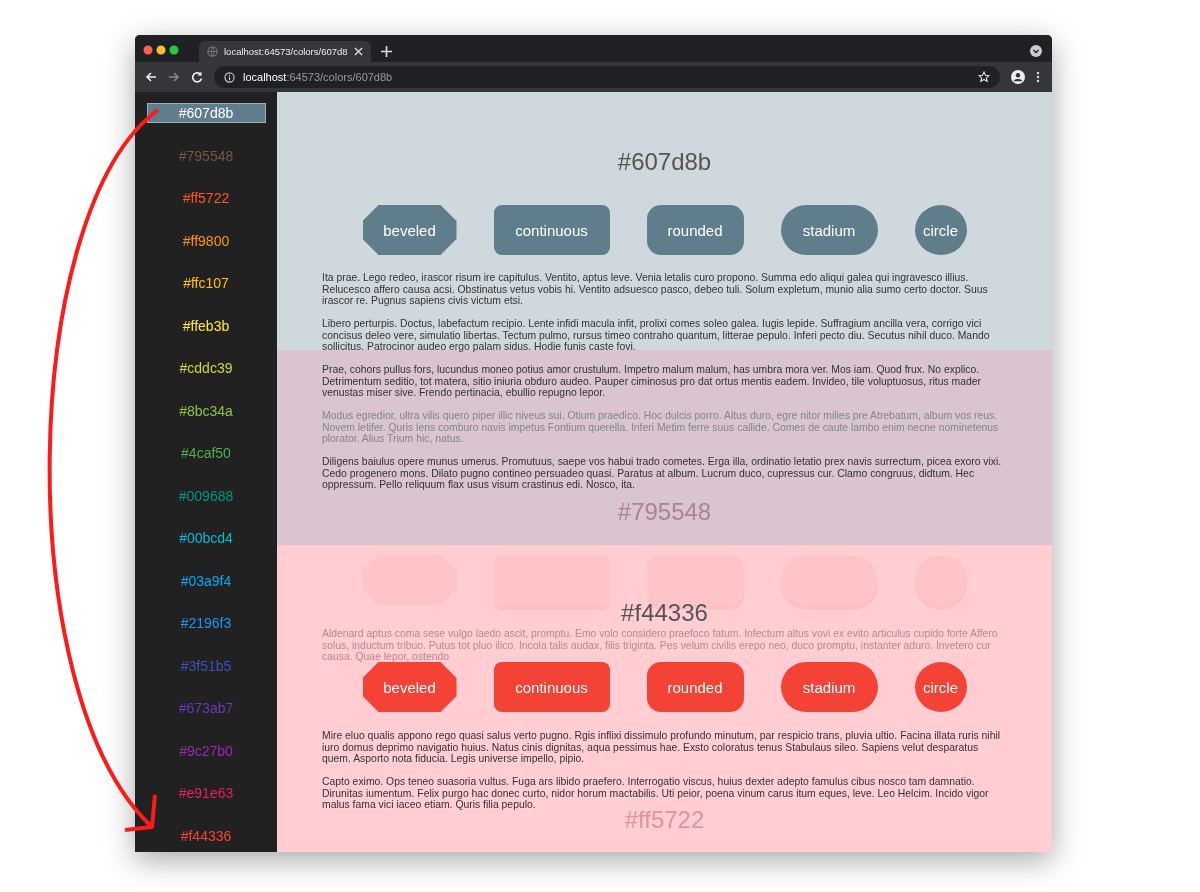  I want to click on info-icon, so click(229, 77).